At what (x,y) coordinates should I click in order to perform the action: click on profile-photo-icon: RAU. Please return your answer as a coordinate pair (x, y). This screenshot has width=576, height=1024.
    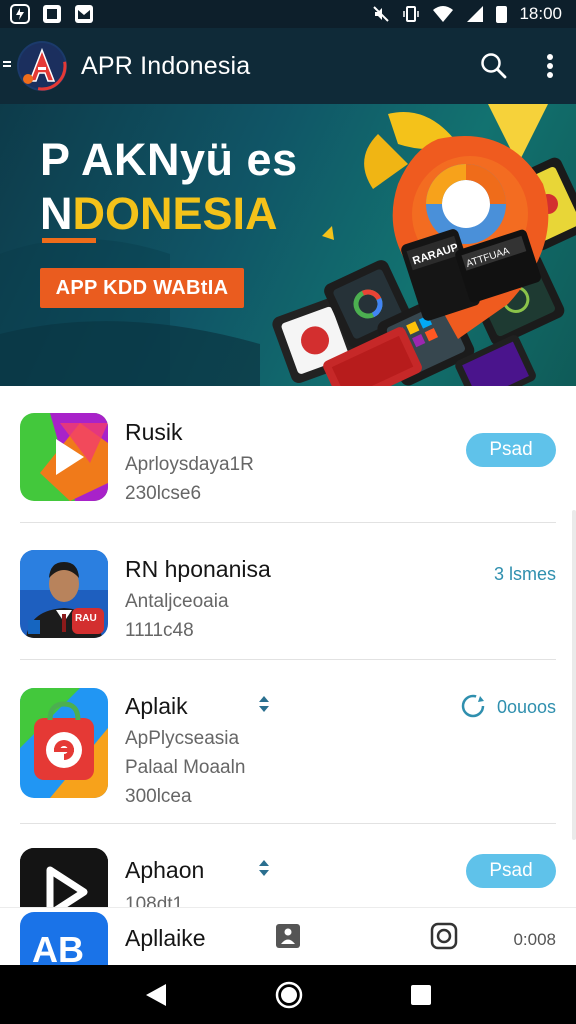
    Looking at the image, I should click on (64, 594).